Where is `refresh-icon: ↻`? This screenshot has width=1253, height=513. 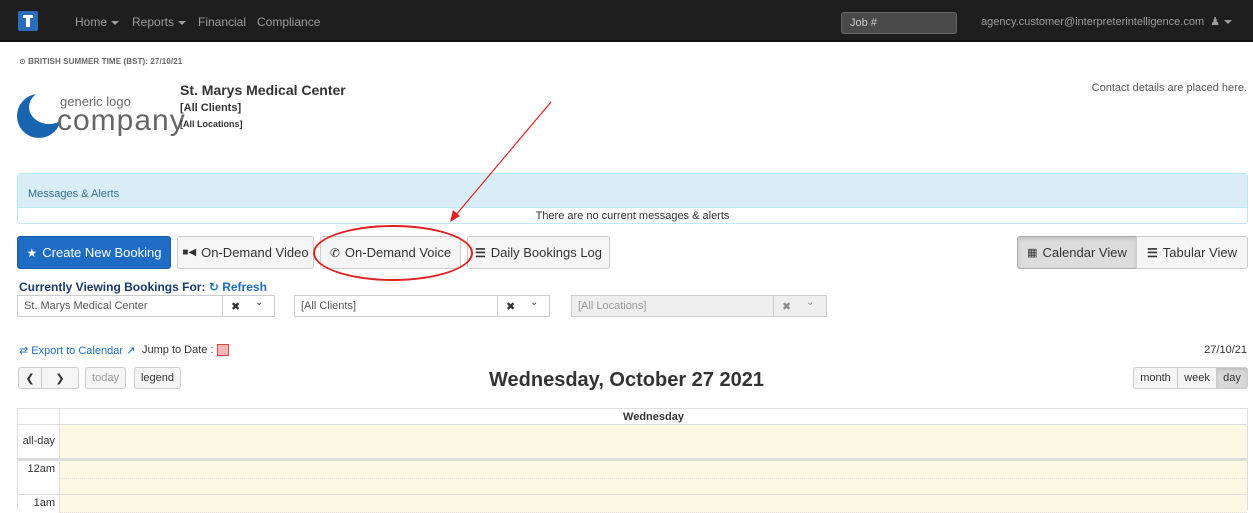
refresh-icon: ↻ is located at coordinates (213, 287).